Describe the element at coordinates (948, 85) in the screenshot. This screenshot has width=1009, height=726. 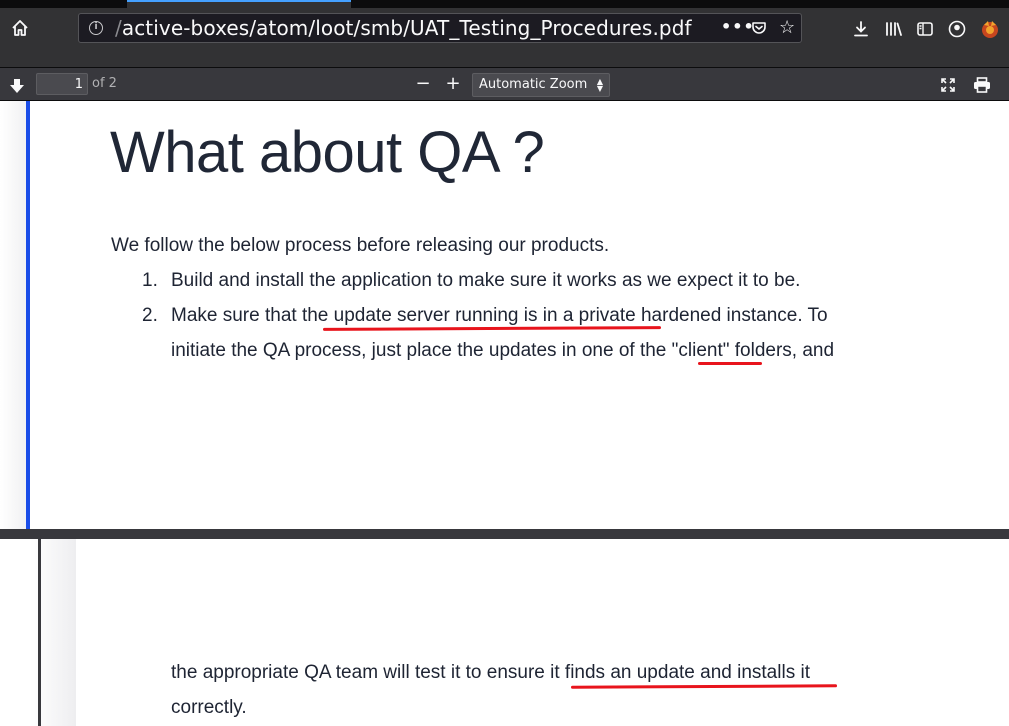
I see `presentation-mode-icon` at that location.